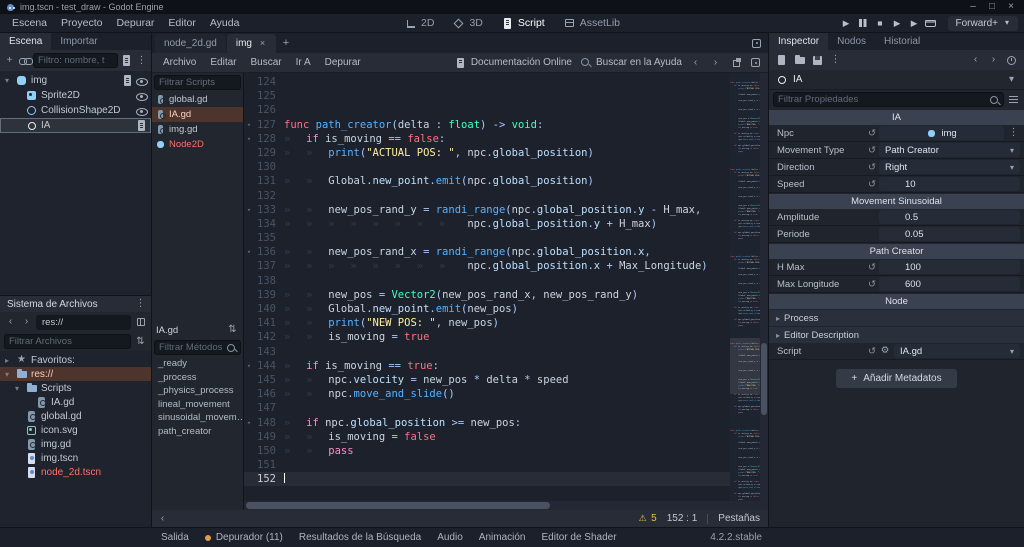  Describe the element at coordinates (197, 347) in the screenshot. I see `methods-filter` at that location.